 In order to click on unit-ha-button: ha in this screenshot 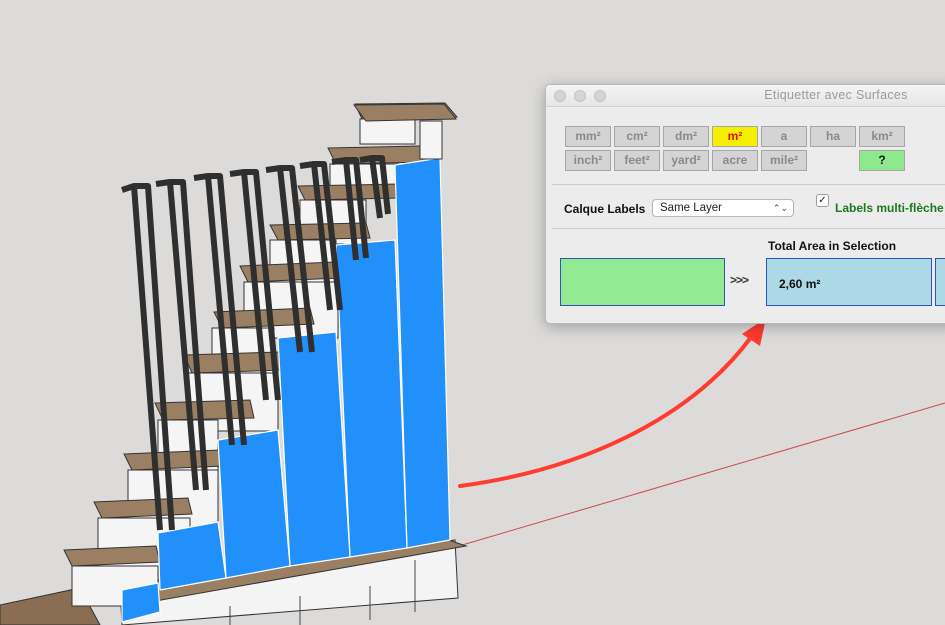, I will do `click(833, 136)`.